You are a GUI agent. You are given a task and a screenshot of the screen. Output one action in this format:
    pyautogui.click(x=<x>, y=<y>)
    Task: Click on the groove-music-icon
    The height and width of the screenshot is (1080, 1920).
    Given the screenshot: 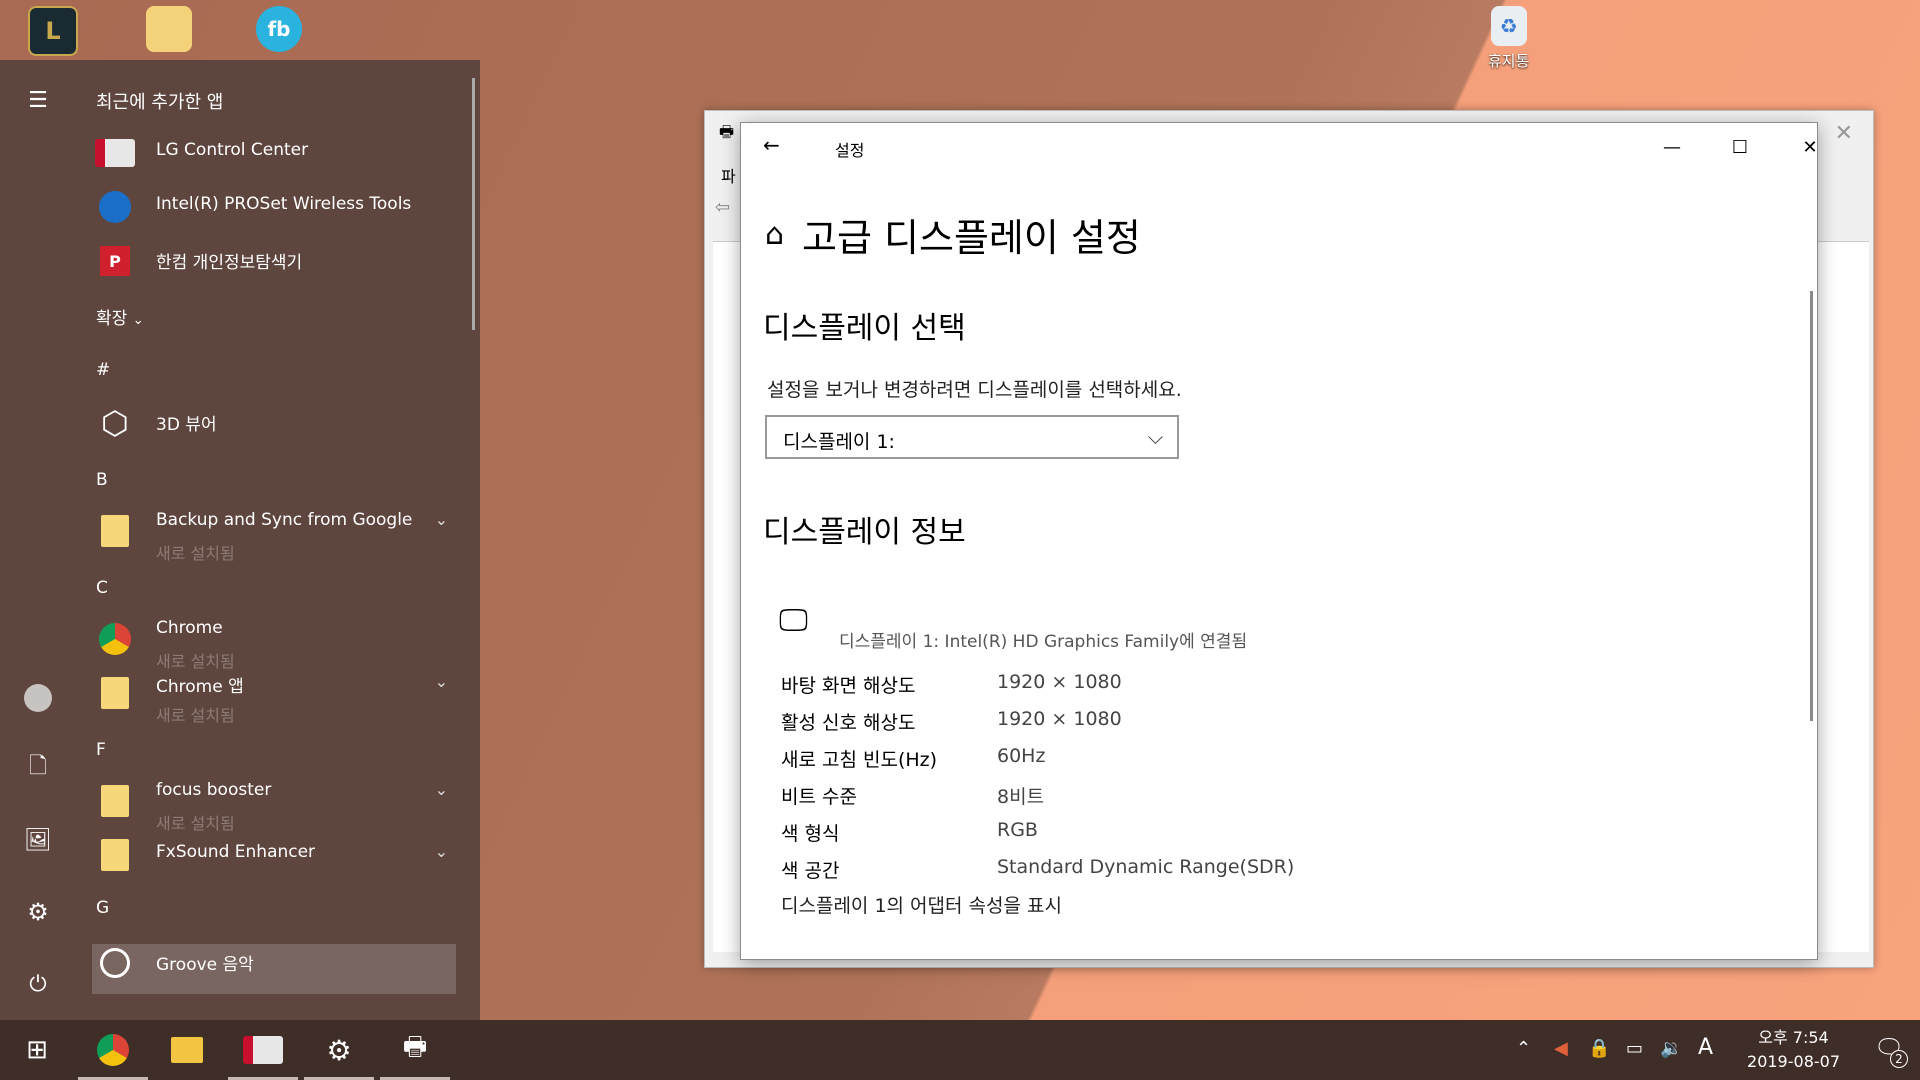 What is the action you would take?
    pyautogui.click(x=115, y=963)
    